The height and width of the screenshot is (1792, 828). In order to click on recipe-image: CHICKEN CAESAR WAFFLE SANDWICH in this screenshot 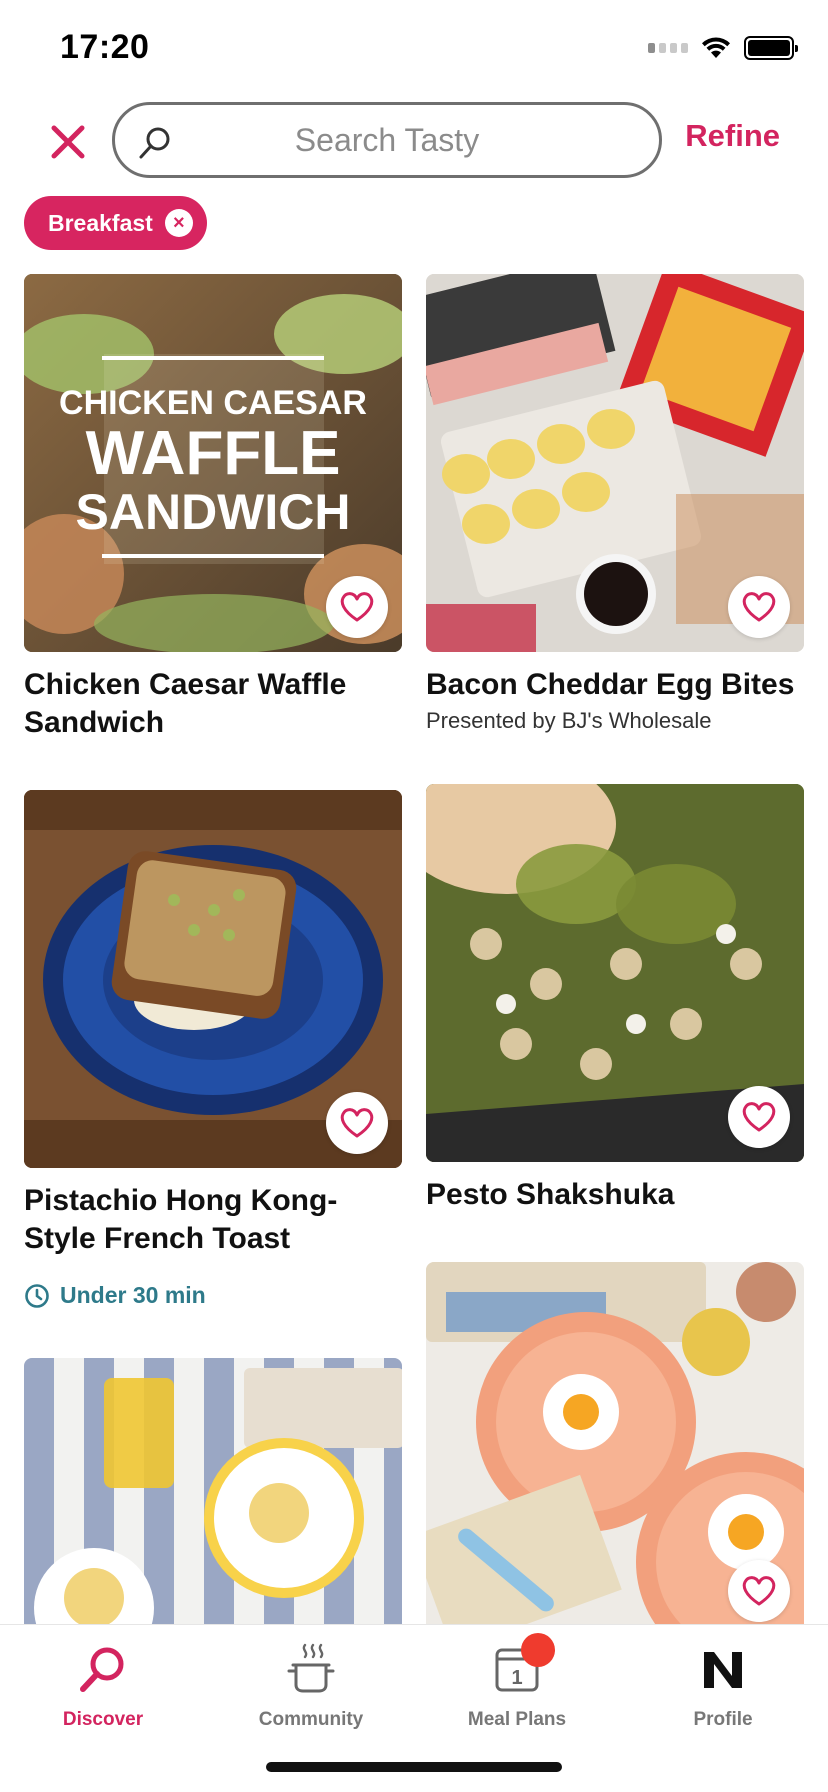, I will do `click(213, 463)`.